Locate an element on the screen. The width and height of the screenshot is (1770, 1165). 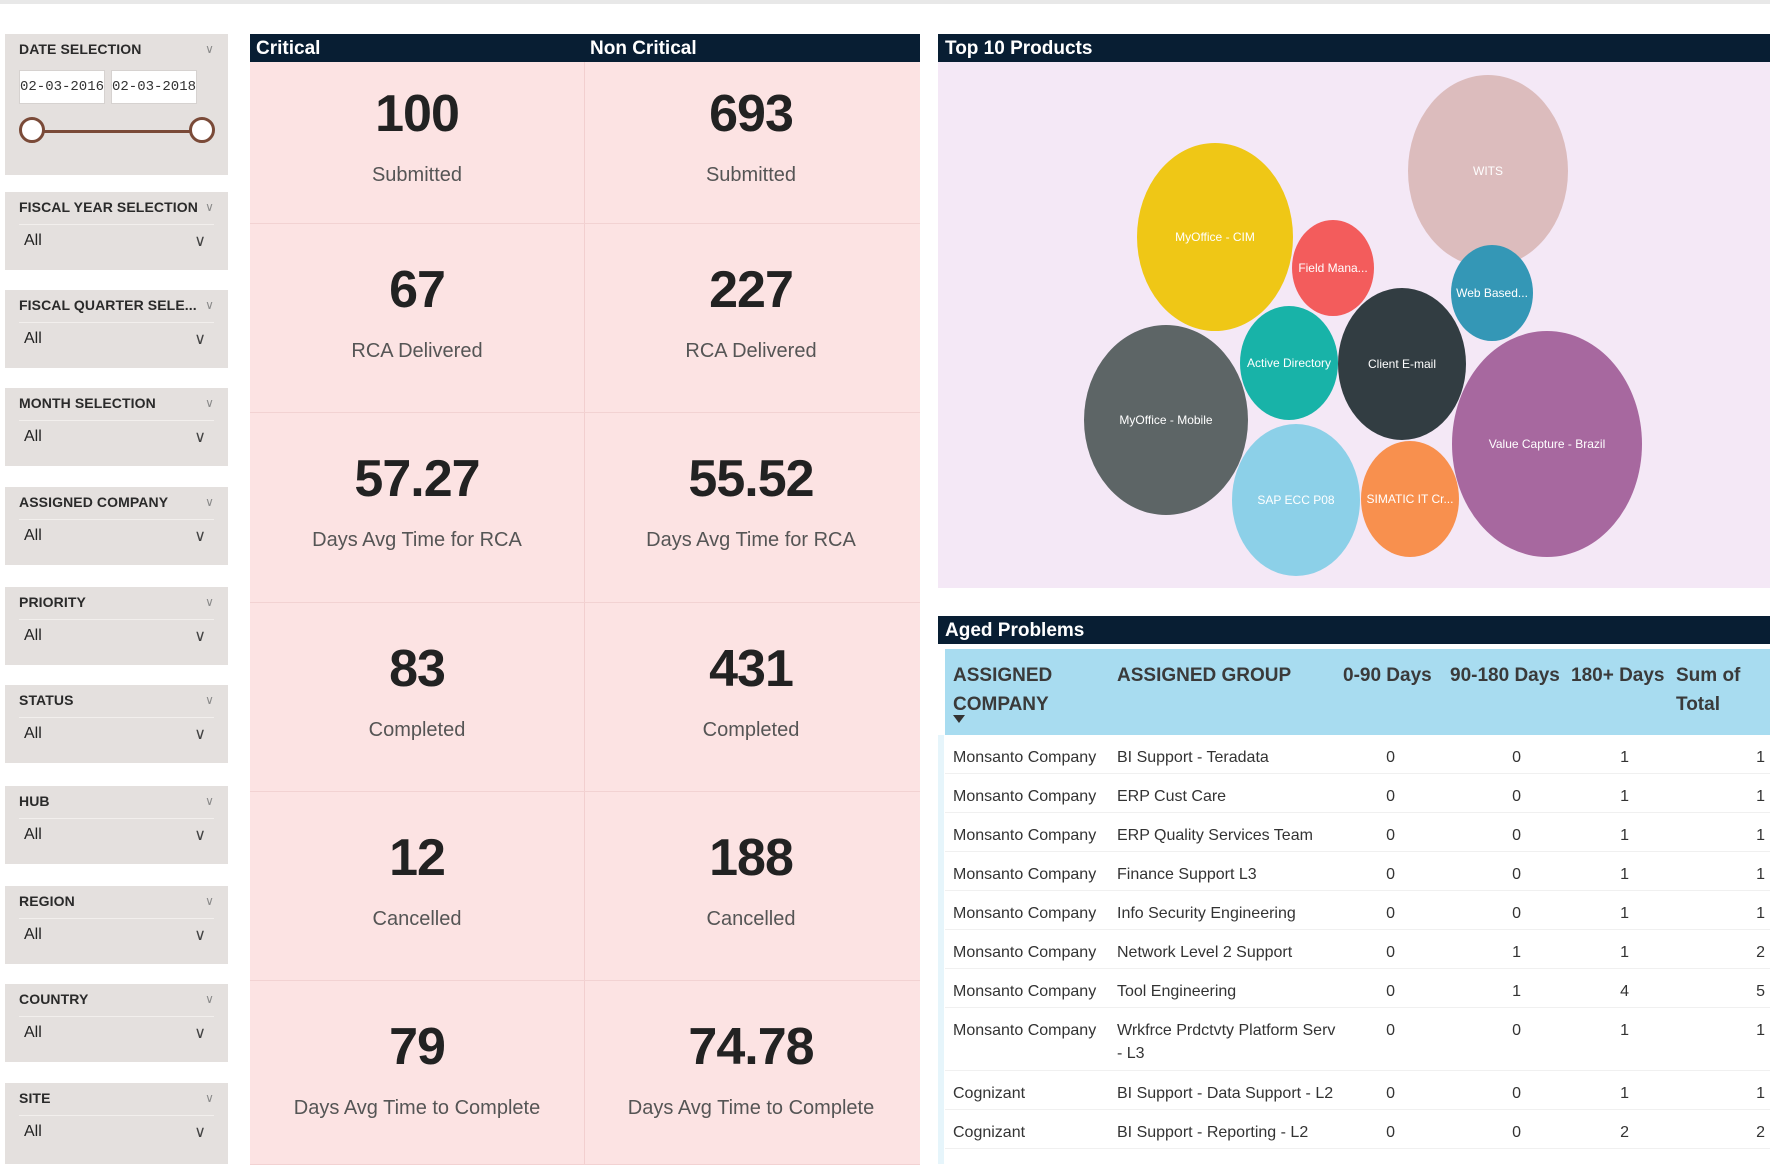
product-bubble: Value Capture - Brazil is located at coordinates (1547, 444).